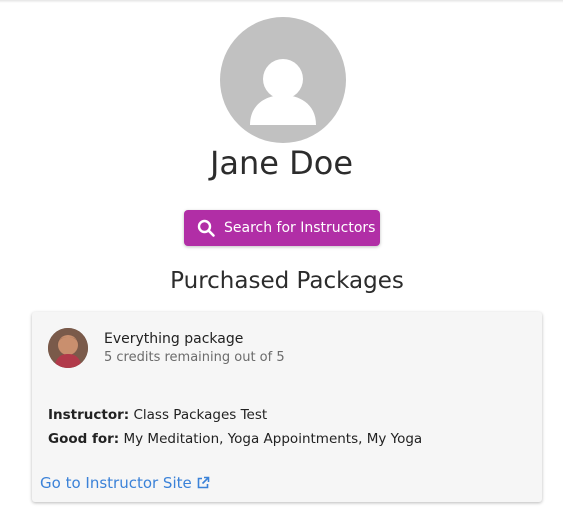  I want to click on search-instructors-button: Search for Instructors, so click(282, 228).